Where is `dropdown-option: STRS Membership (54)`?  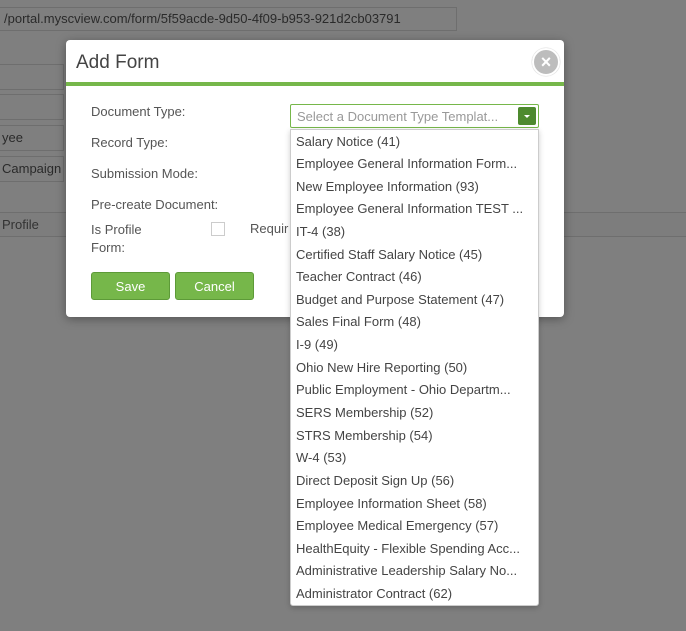
dropdown-option: STRS Membership (54) is located at coordinates (414, 436).